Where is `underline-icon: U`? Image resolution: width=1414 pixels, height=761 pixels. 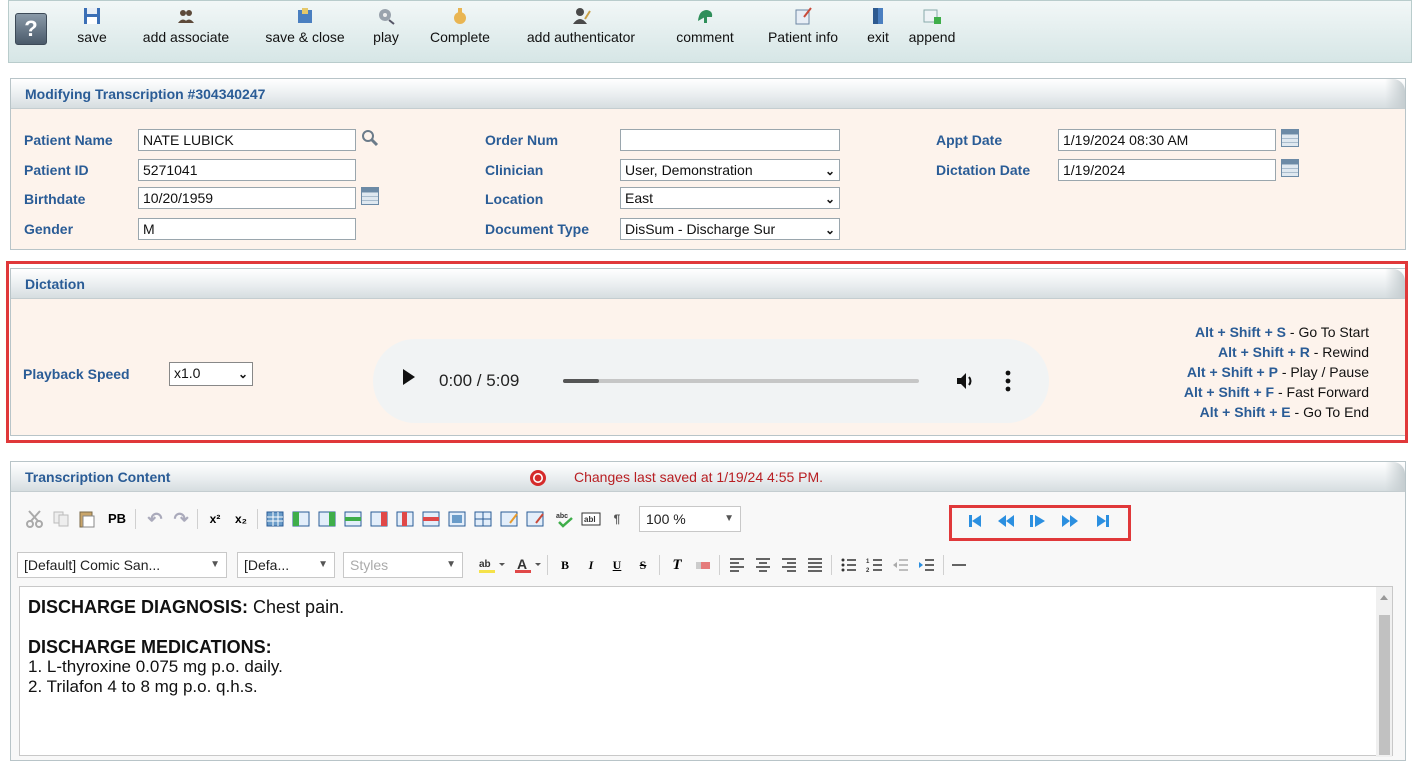 underline-icon: U is located at coordinates (617, 565).